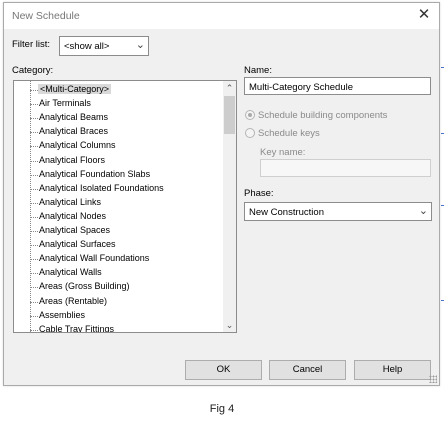  What do you see at coordinates (116, 231) in the screenshot?
I see `category-list-item: Analytical Spaces` at bounding box center [116, 231].